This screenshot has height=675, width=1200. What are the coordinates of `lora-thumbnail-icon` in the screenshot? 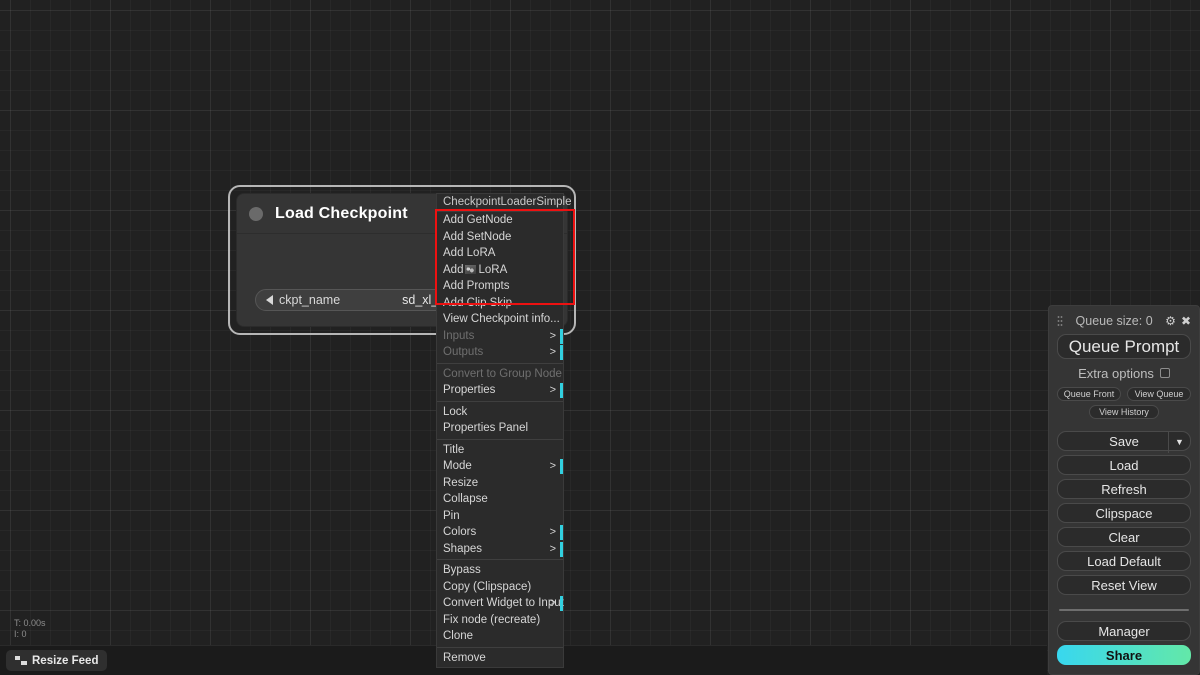 It's located at (471, 269).